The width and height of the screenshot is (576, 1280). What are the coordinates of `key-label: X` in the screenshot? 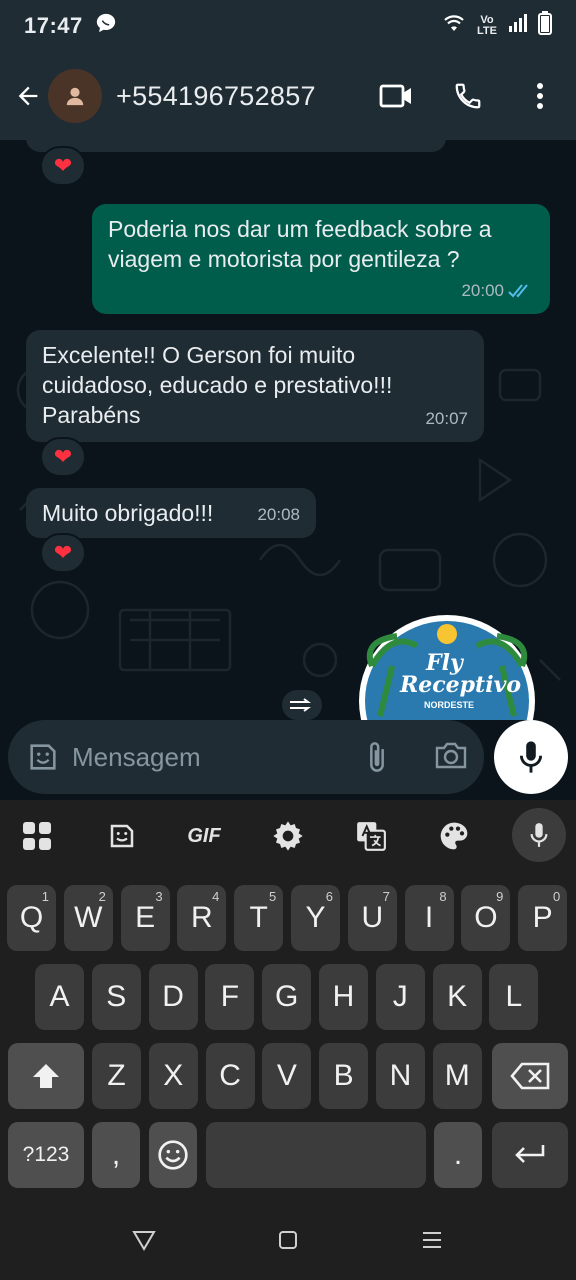 It's located at (173, 1075).